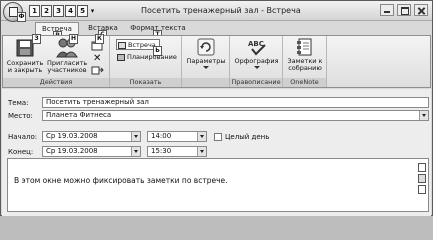 Image resolution: width=433 pixels, height=240 pixels. Describe the element at coordinates (218, 137) in the screenshot. I see `allday-checkbox` at that location.